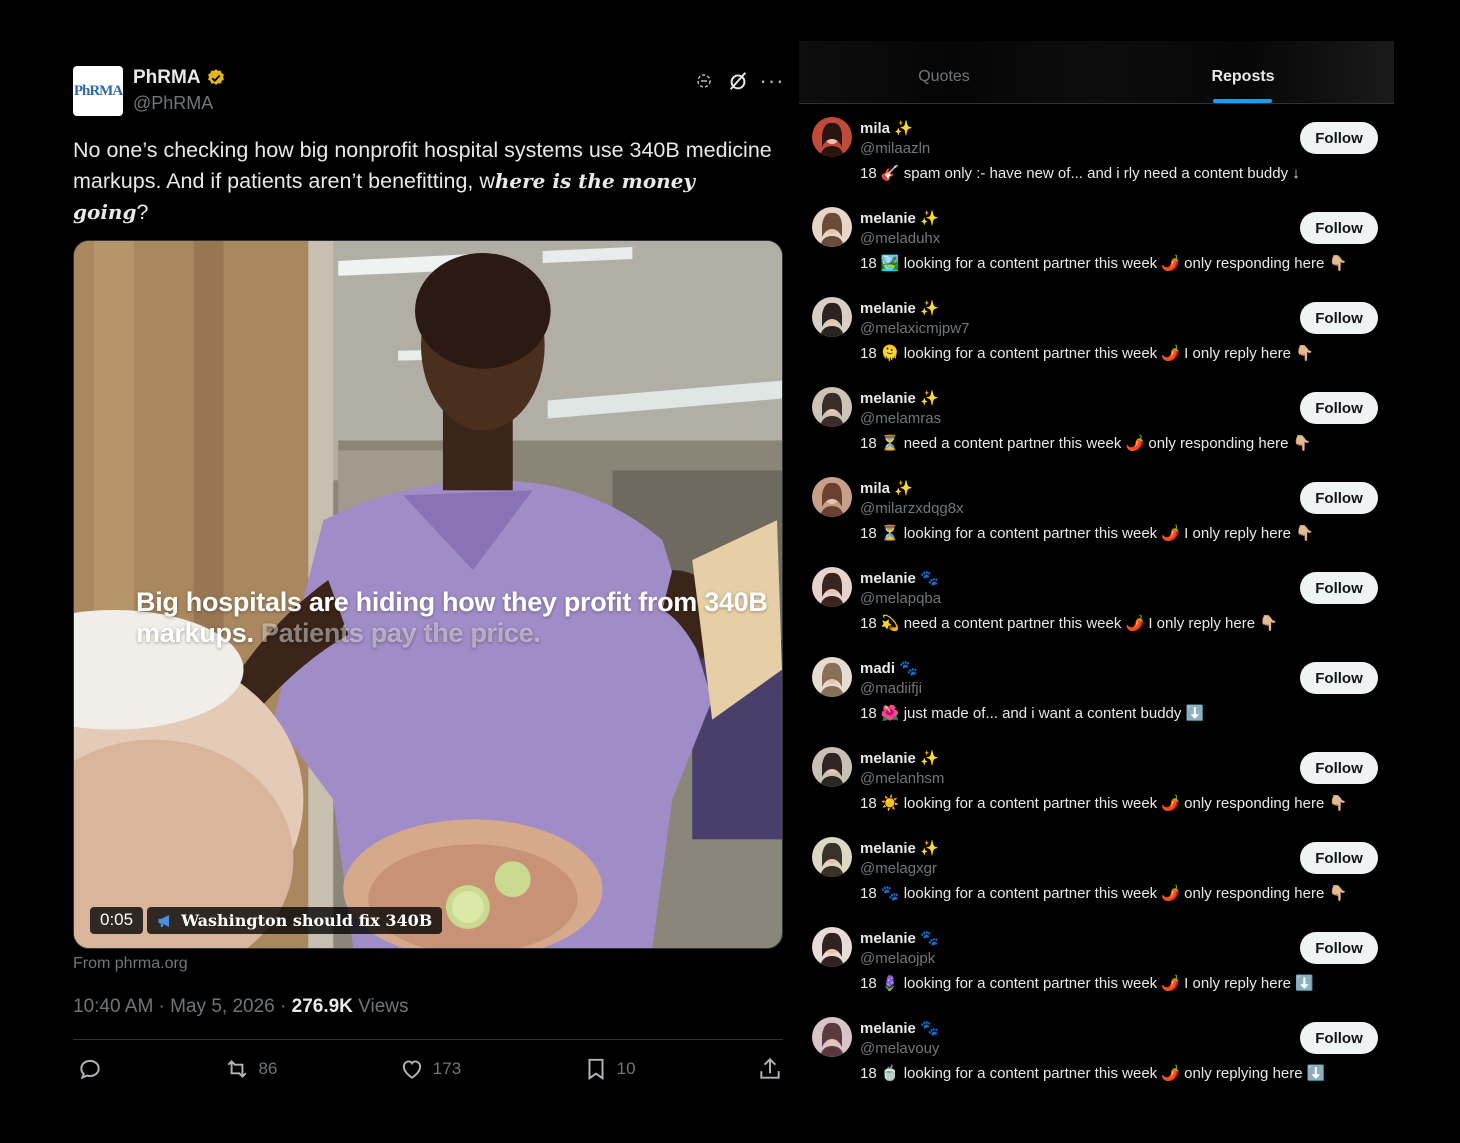 This screenshot has width=1460, height=1143. I want to click on user-handle: @madiifji, so click(891, 688).